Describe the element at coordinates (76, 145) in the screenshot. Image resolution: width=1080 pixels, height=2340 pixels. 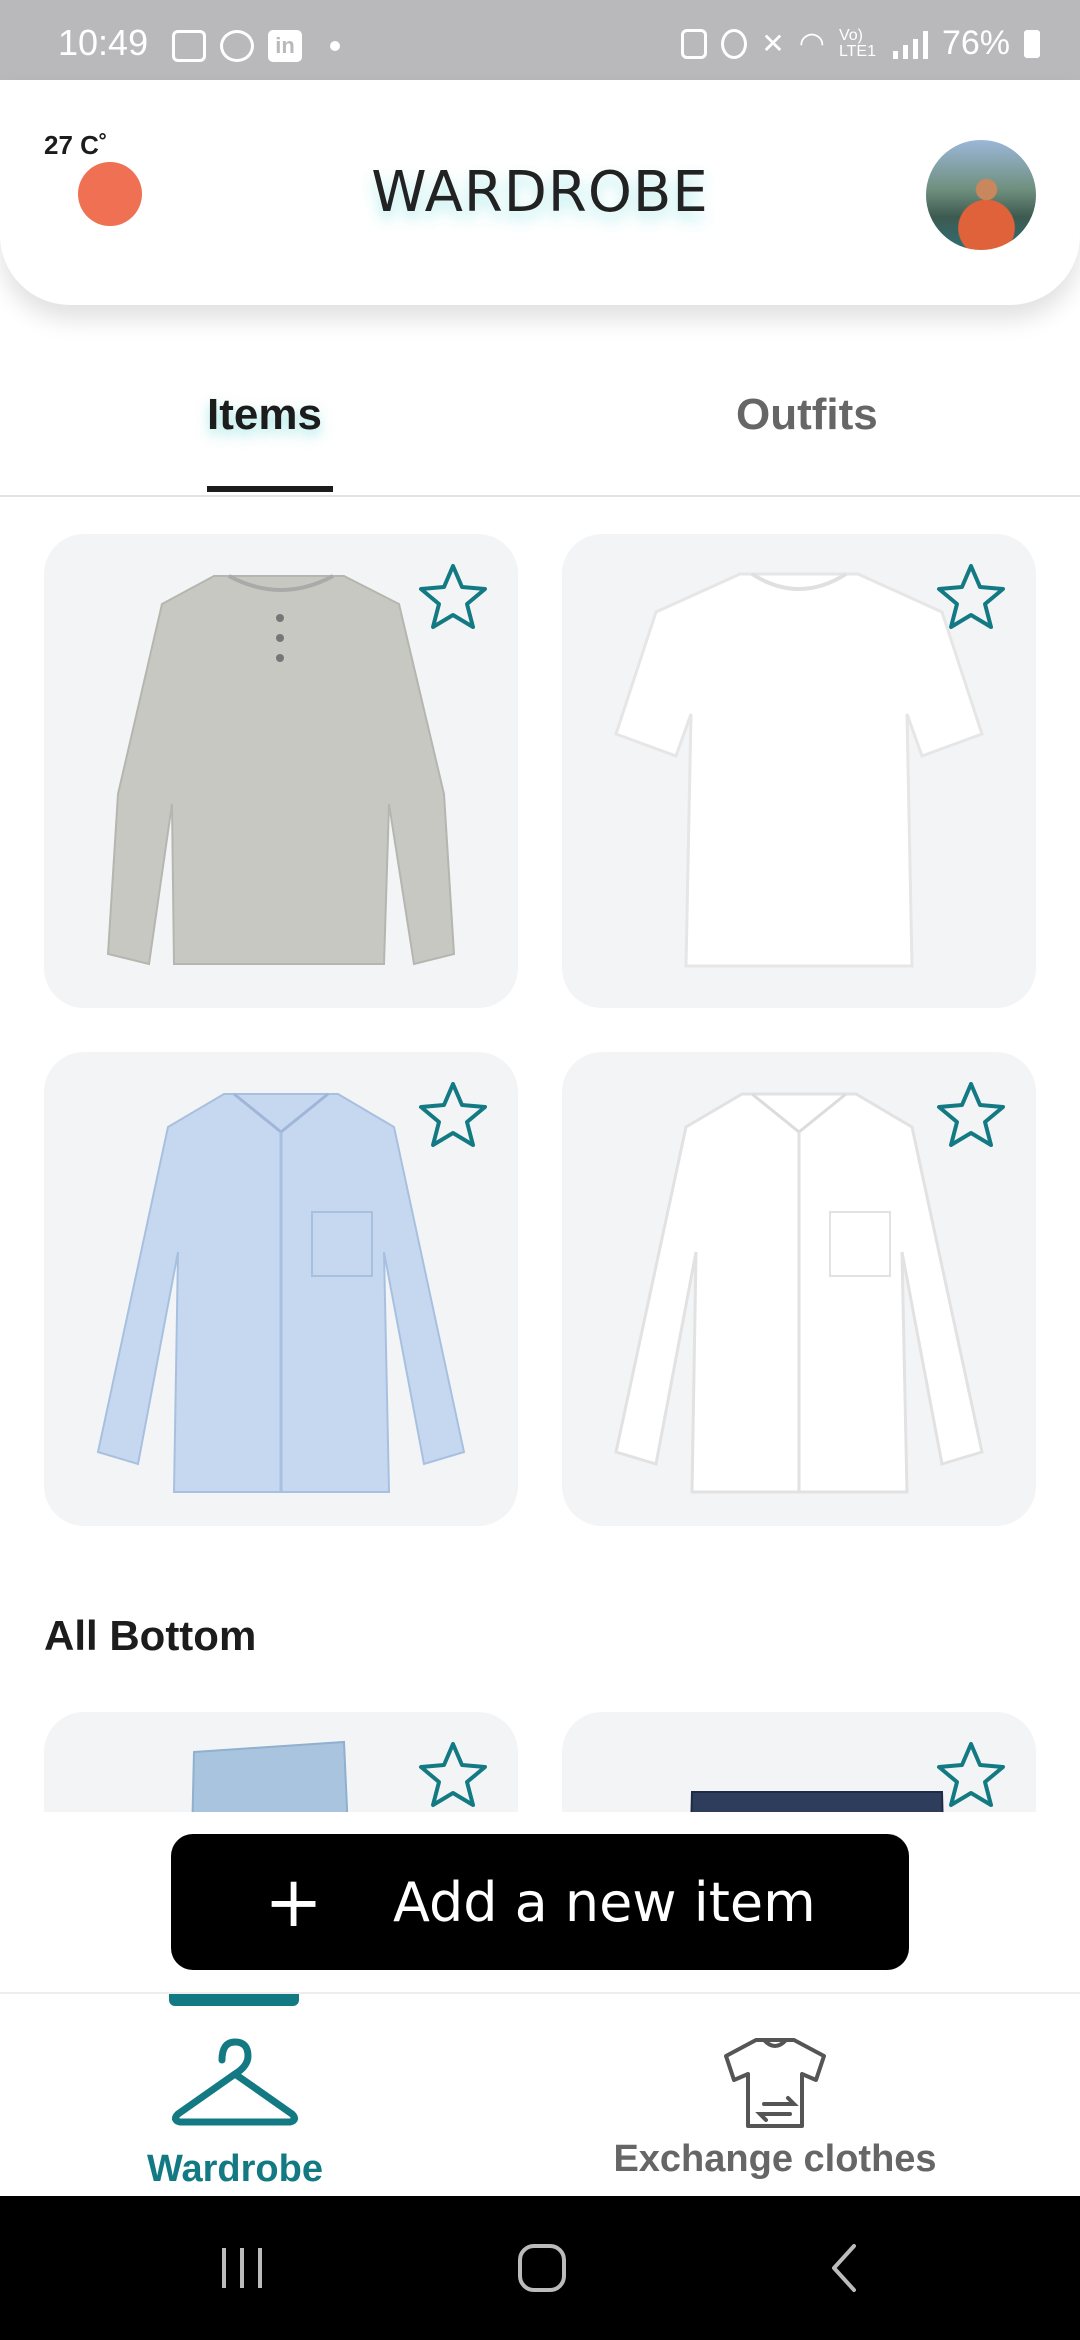
I see `temperature-label: 27 C˚` at that location.